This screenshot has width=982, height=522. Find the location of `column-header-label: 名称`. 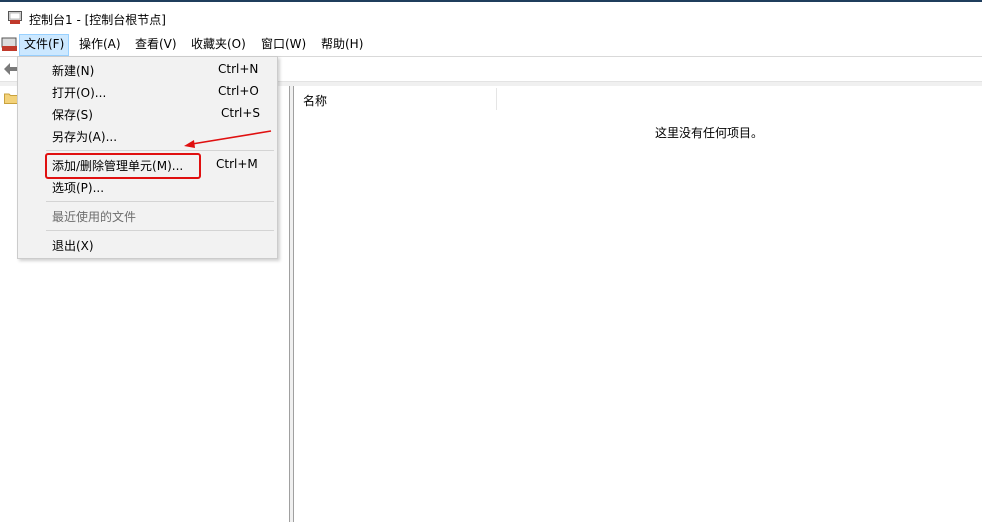

column-header-label: 名称 is located at coordinates (315, 101).